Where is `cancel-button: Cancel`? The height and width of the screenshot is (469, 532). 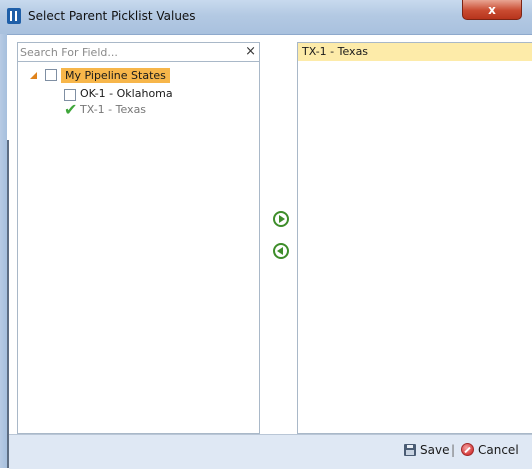 cancel-button: Cancel is located at coordinates (498, 450).